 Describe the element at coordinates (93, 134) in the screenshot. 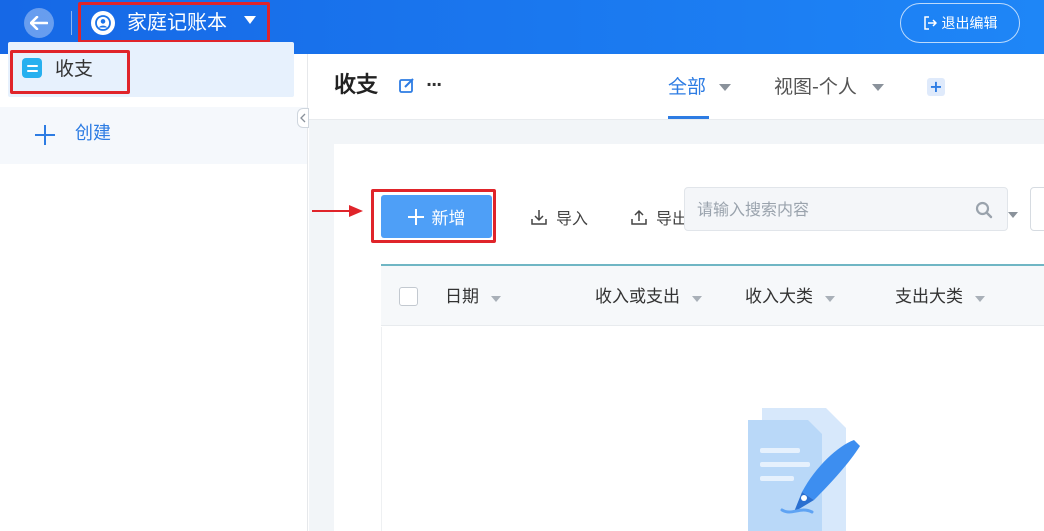

I see `sidebar-create-label: 创建` at that location.